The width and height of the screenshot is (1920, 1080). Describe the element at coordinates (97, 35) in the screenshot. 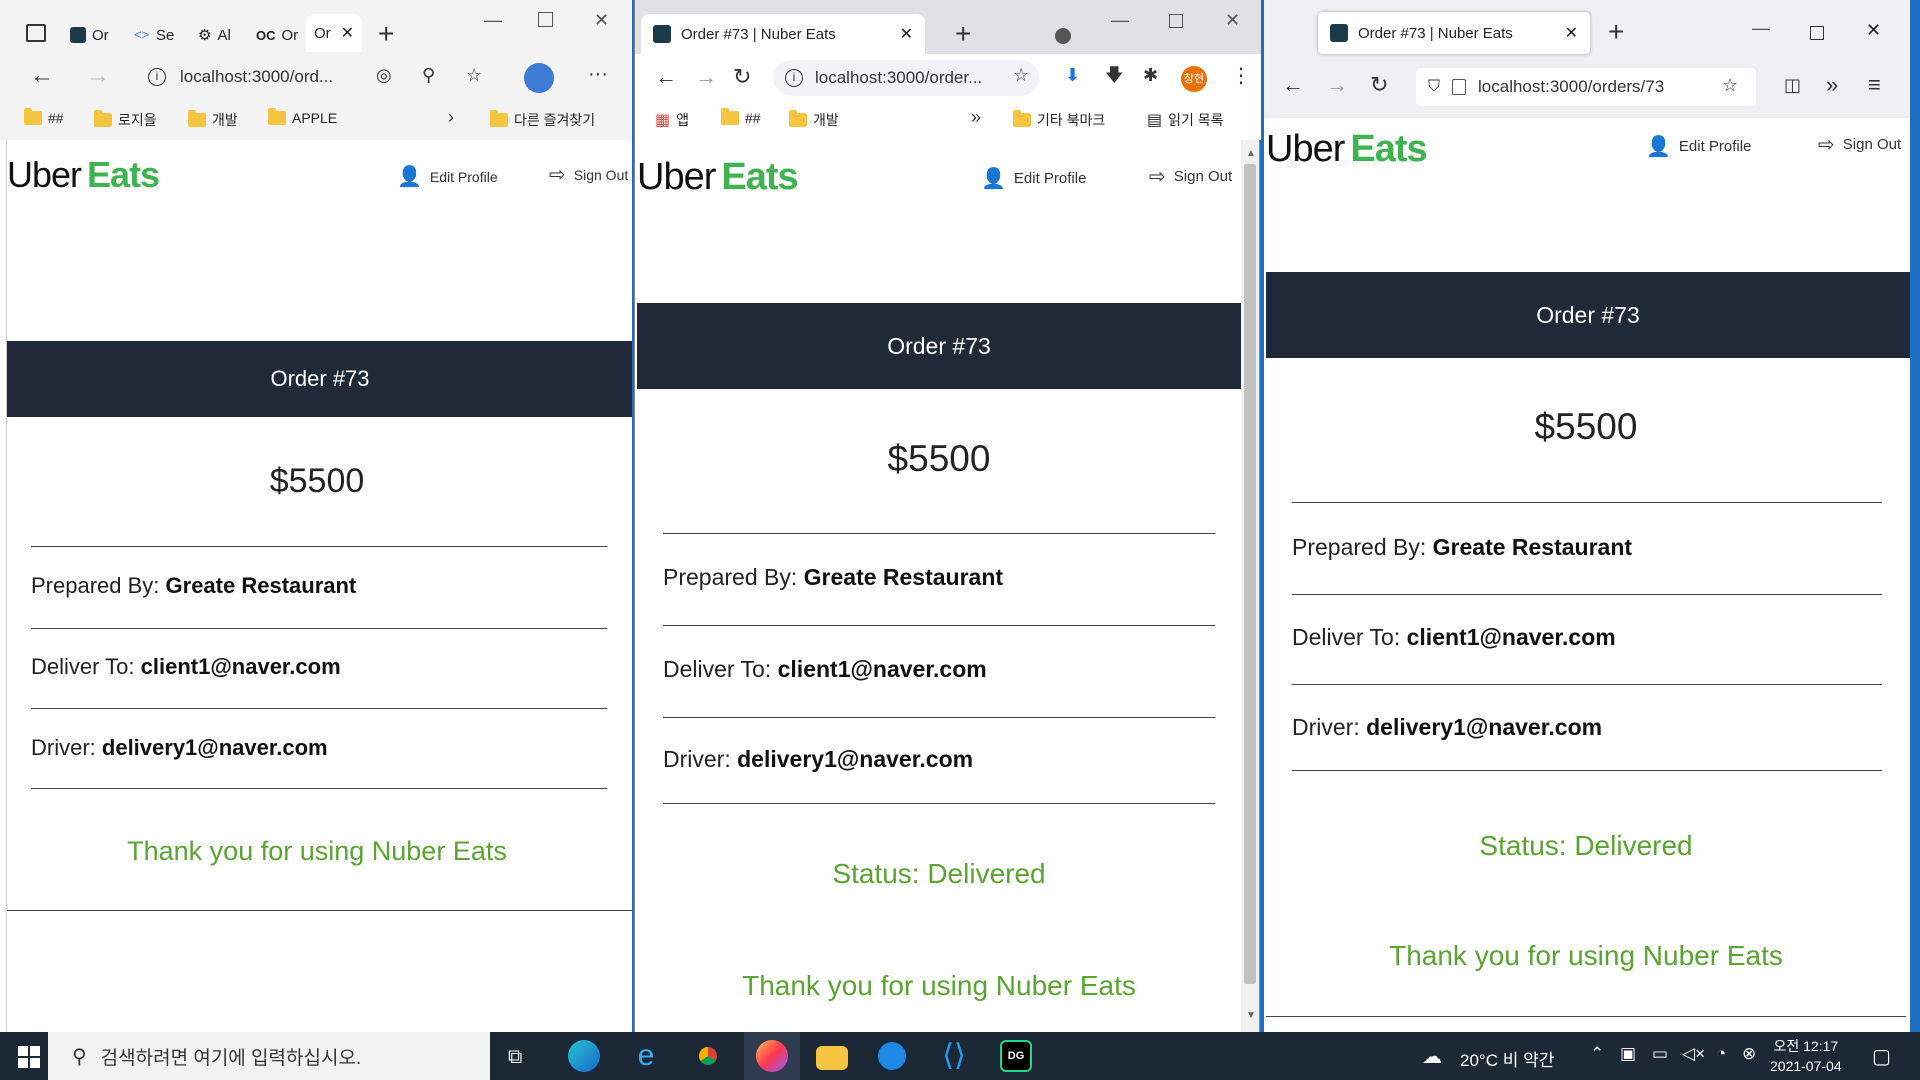

I see `edge-tab-1: Or` at that location.